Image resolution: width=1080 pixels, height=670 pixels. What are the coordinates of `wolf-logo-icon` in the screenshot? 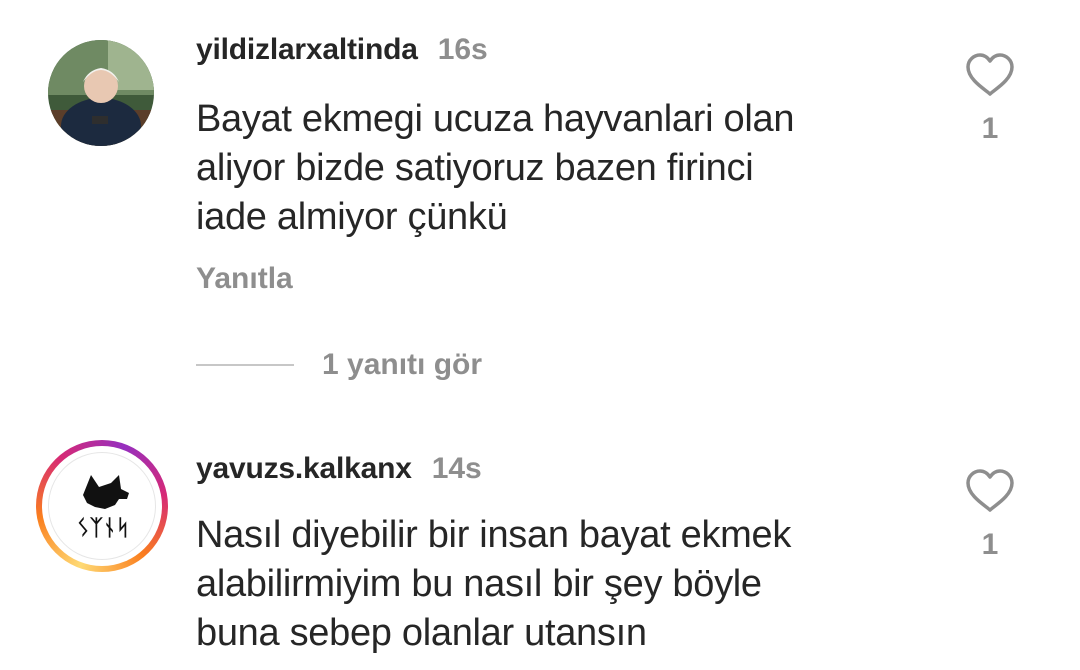 It's located at (106, 492).